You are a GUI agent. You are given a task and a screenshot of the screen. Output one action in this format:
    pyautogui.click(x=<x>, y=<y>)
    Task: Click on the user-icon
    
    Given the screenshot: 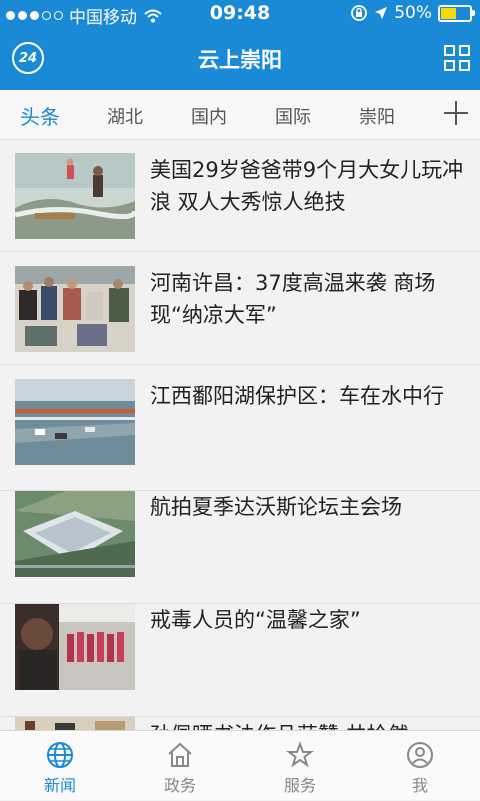 What is the action you would take?
    pyautogui.click(x=420, y=755)
    